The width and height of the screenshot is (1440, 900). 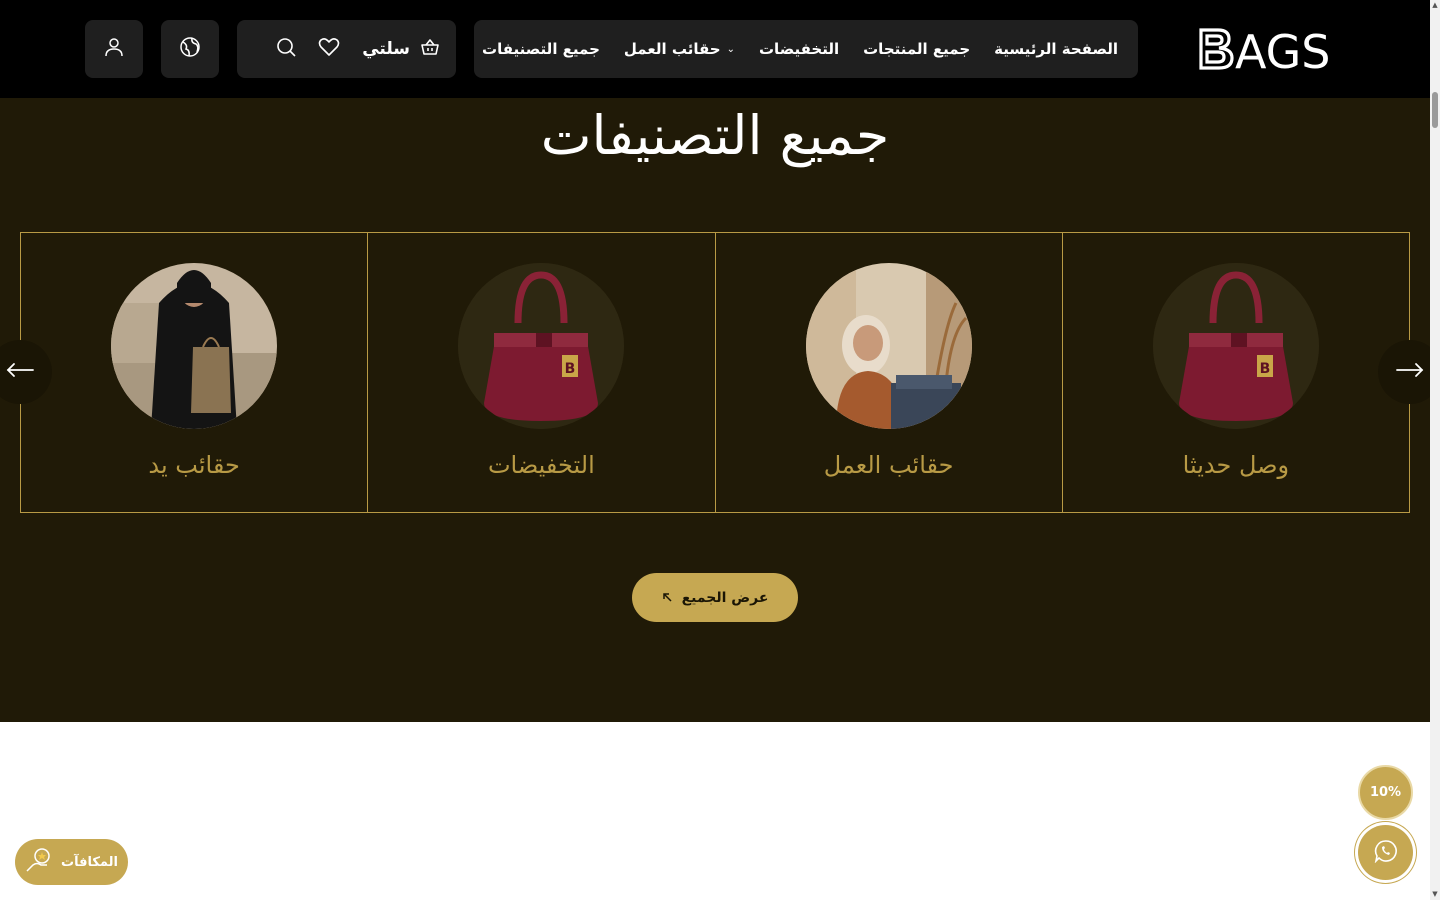 I want to click on arrow-right-icon, so click(x=1410, y=372).